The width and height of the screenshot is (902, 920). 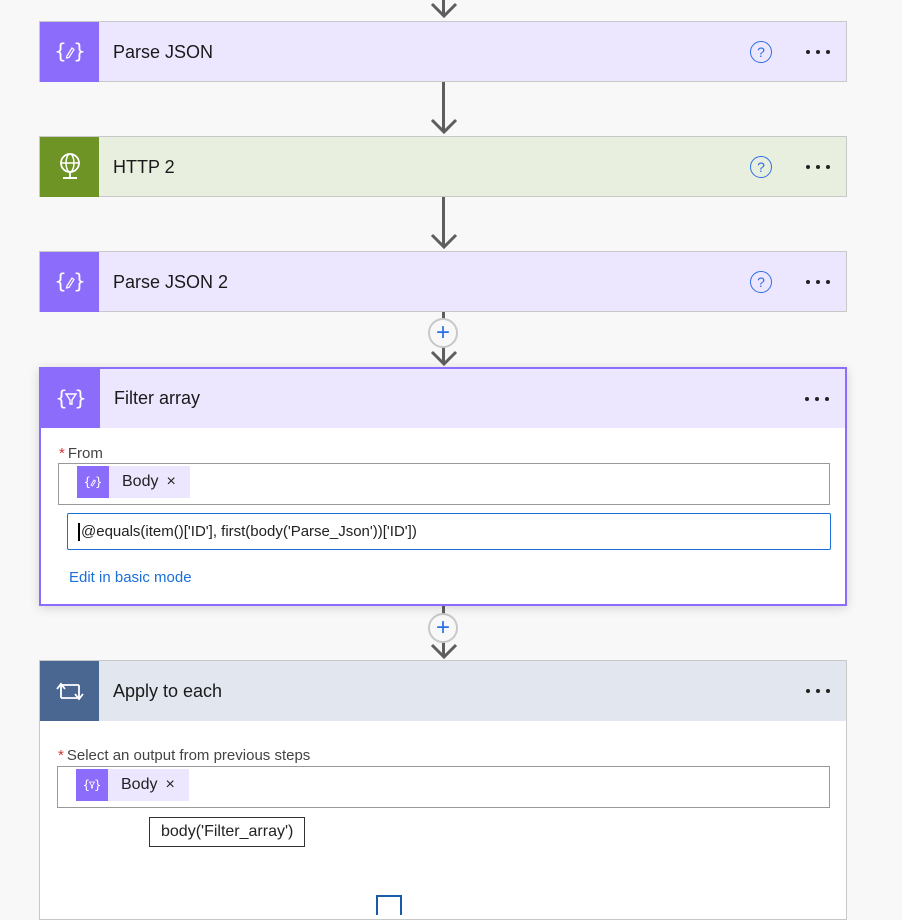 I want to click on select-output-field: { } Body ×, so click(x=443, y=787).